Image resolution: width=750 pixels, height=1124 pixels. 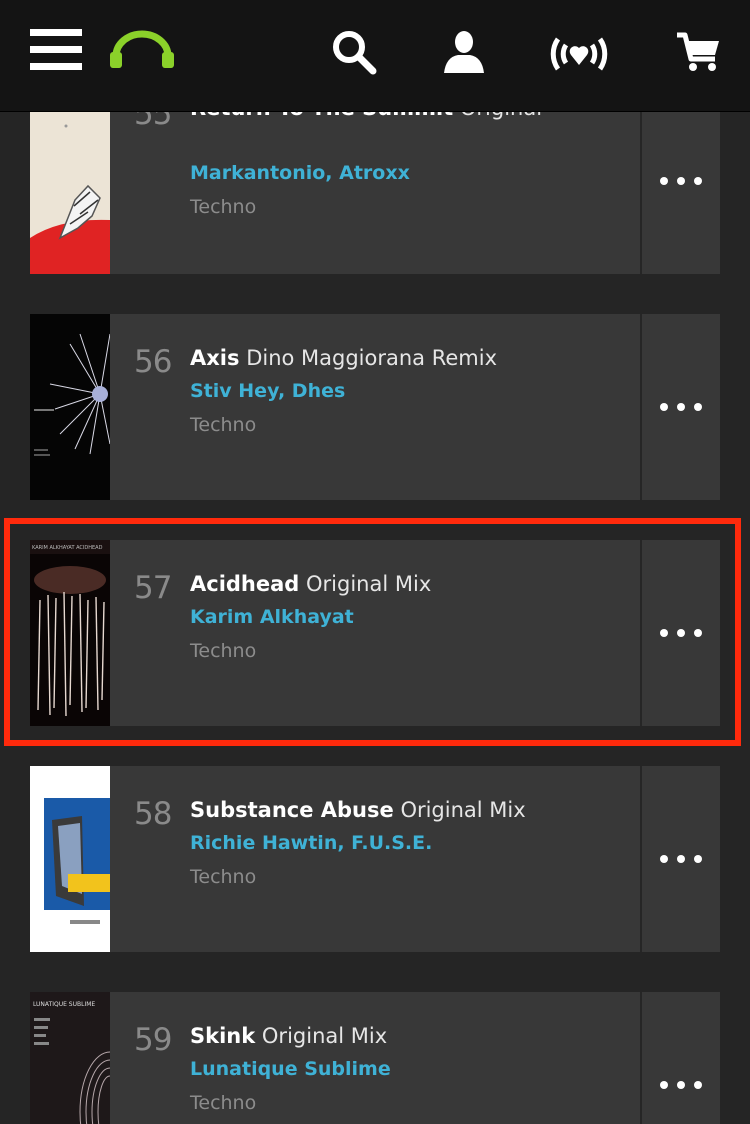 I want to click on track-name: Axis, so click(x=215, y=358).